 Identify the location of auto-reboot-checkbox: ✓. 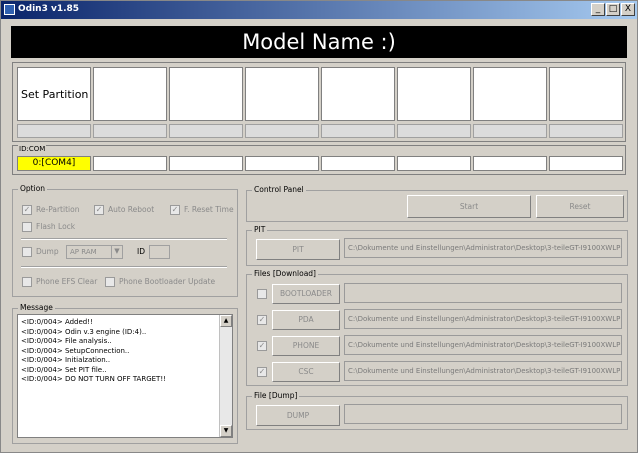
(99, 210).